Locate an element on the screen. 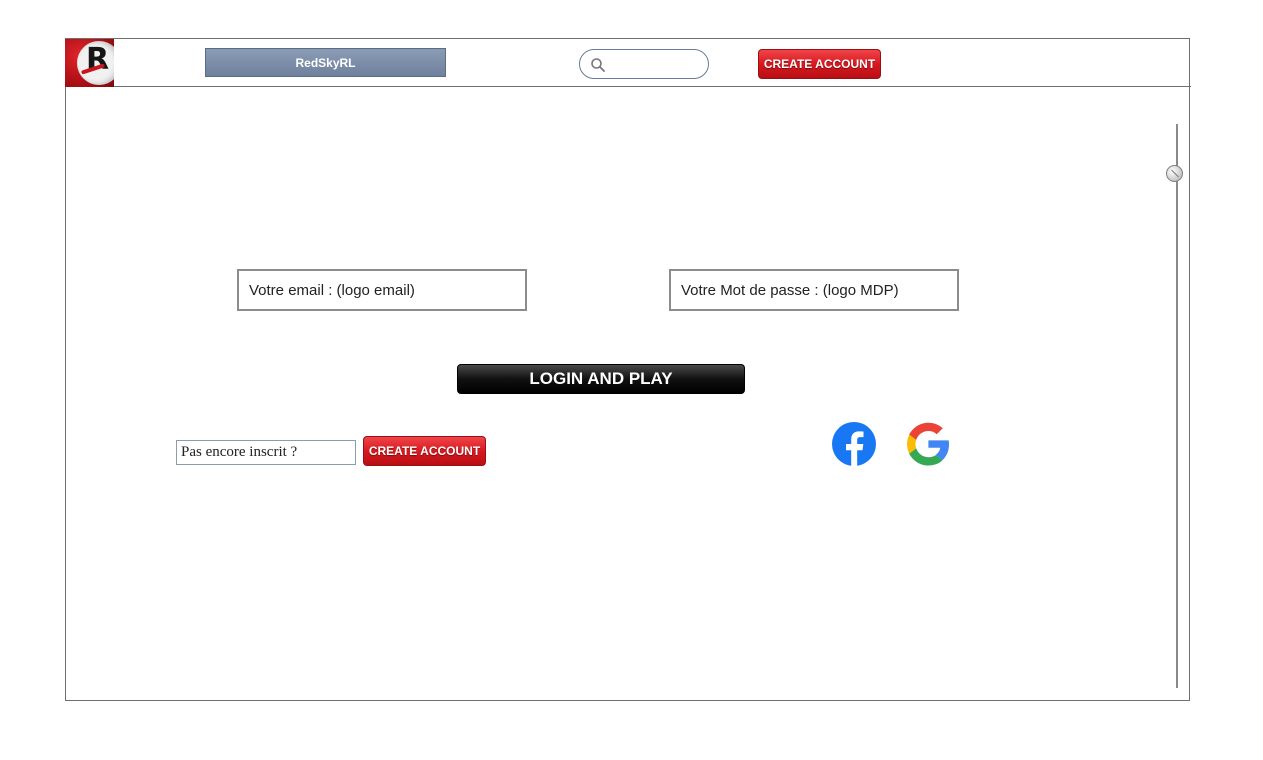 This screenshot has height=760, width=1263. login-and-play-button: LOGIN AND PLAY is located at coordinates (601, 379).